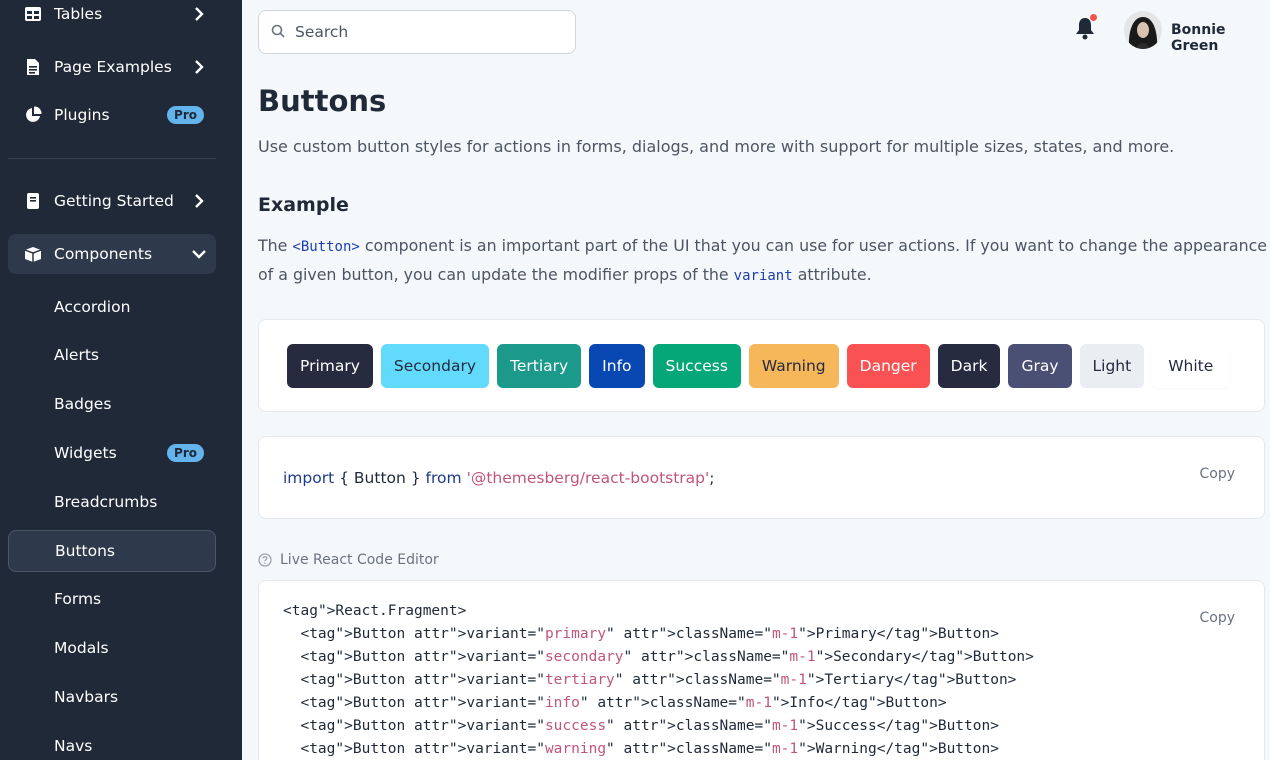 Image resolution: width=1270 pixels, height=760 pixels. I want to click on bell-icon, so click(1085, 31).